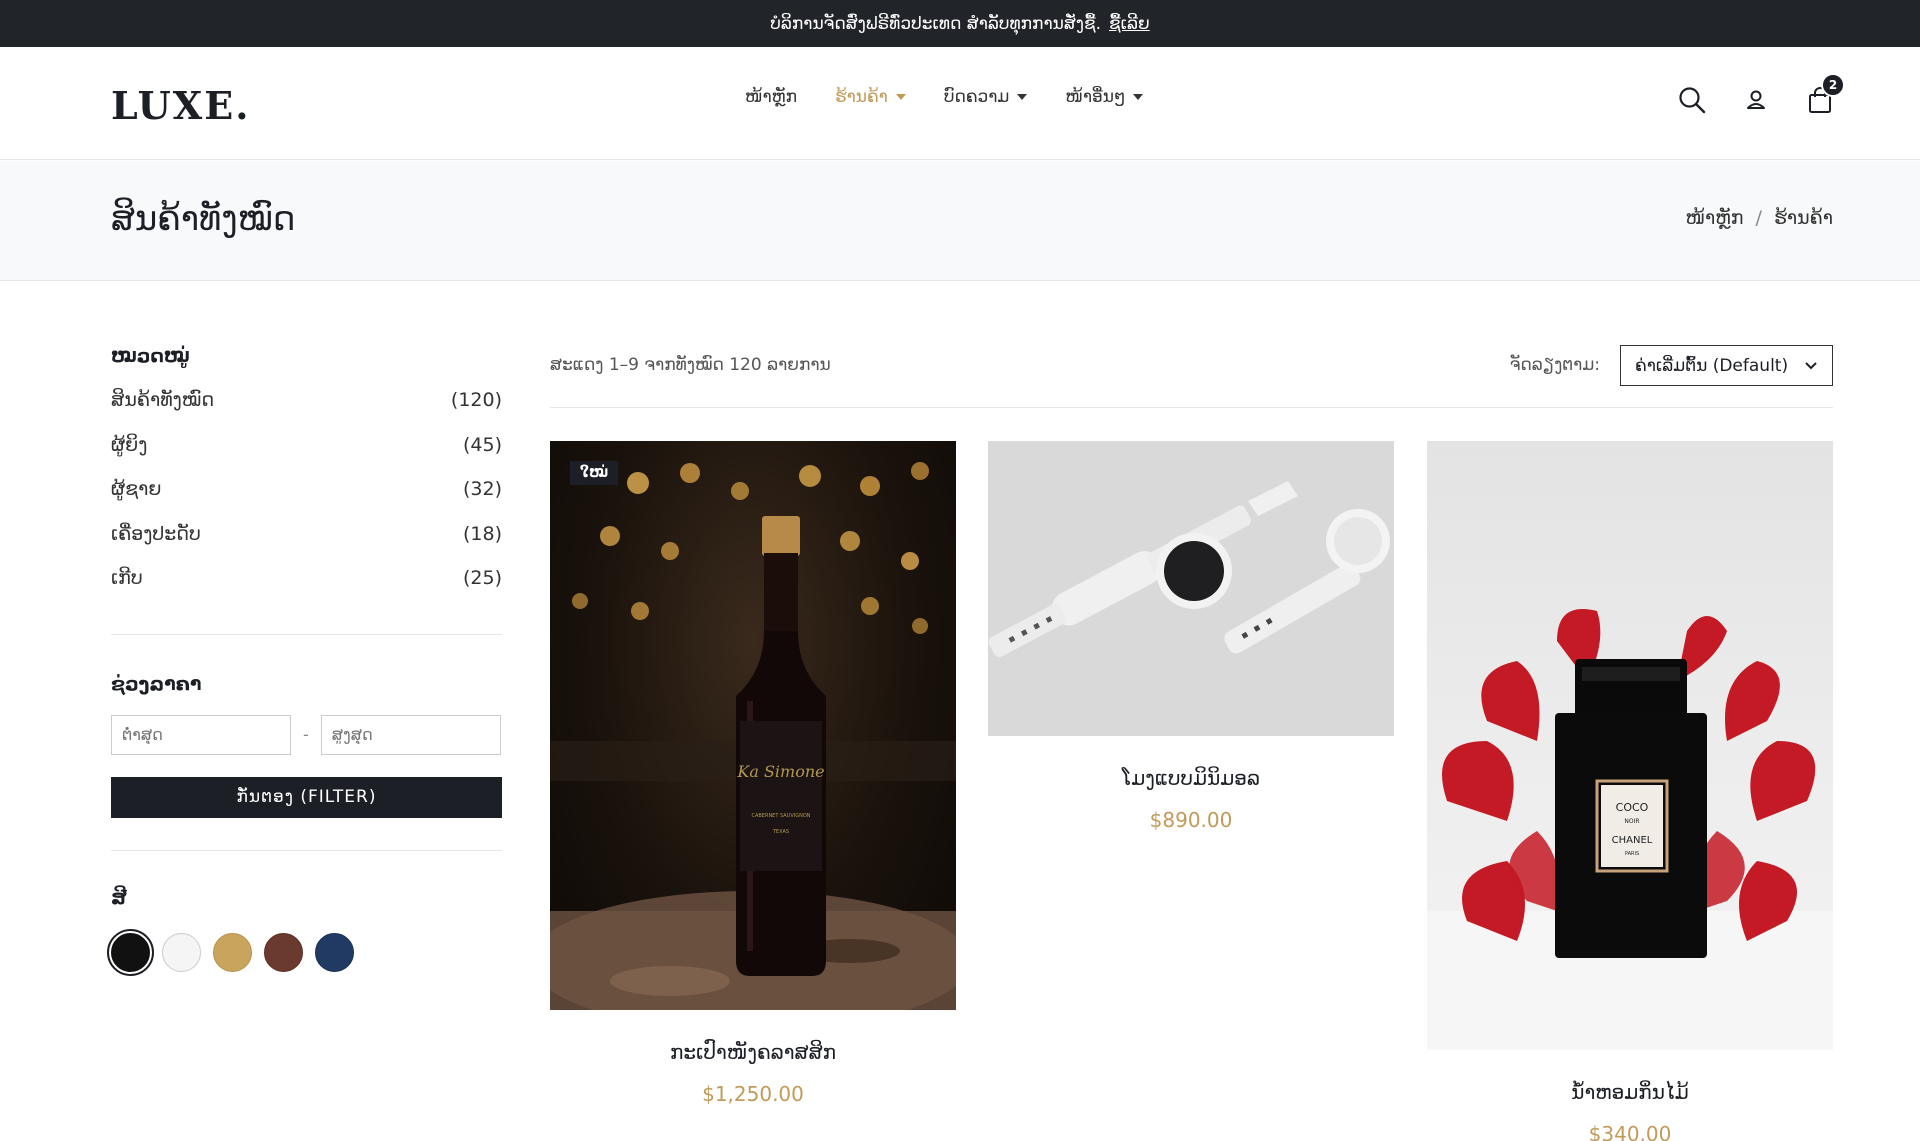 The height and width of the screenshot is (1141, 1920). I want to click on shopping-bag-icon: 2, so click(1825, 94).